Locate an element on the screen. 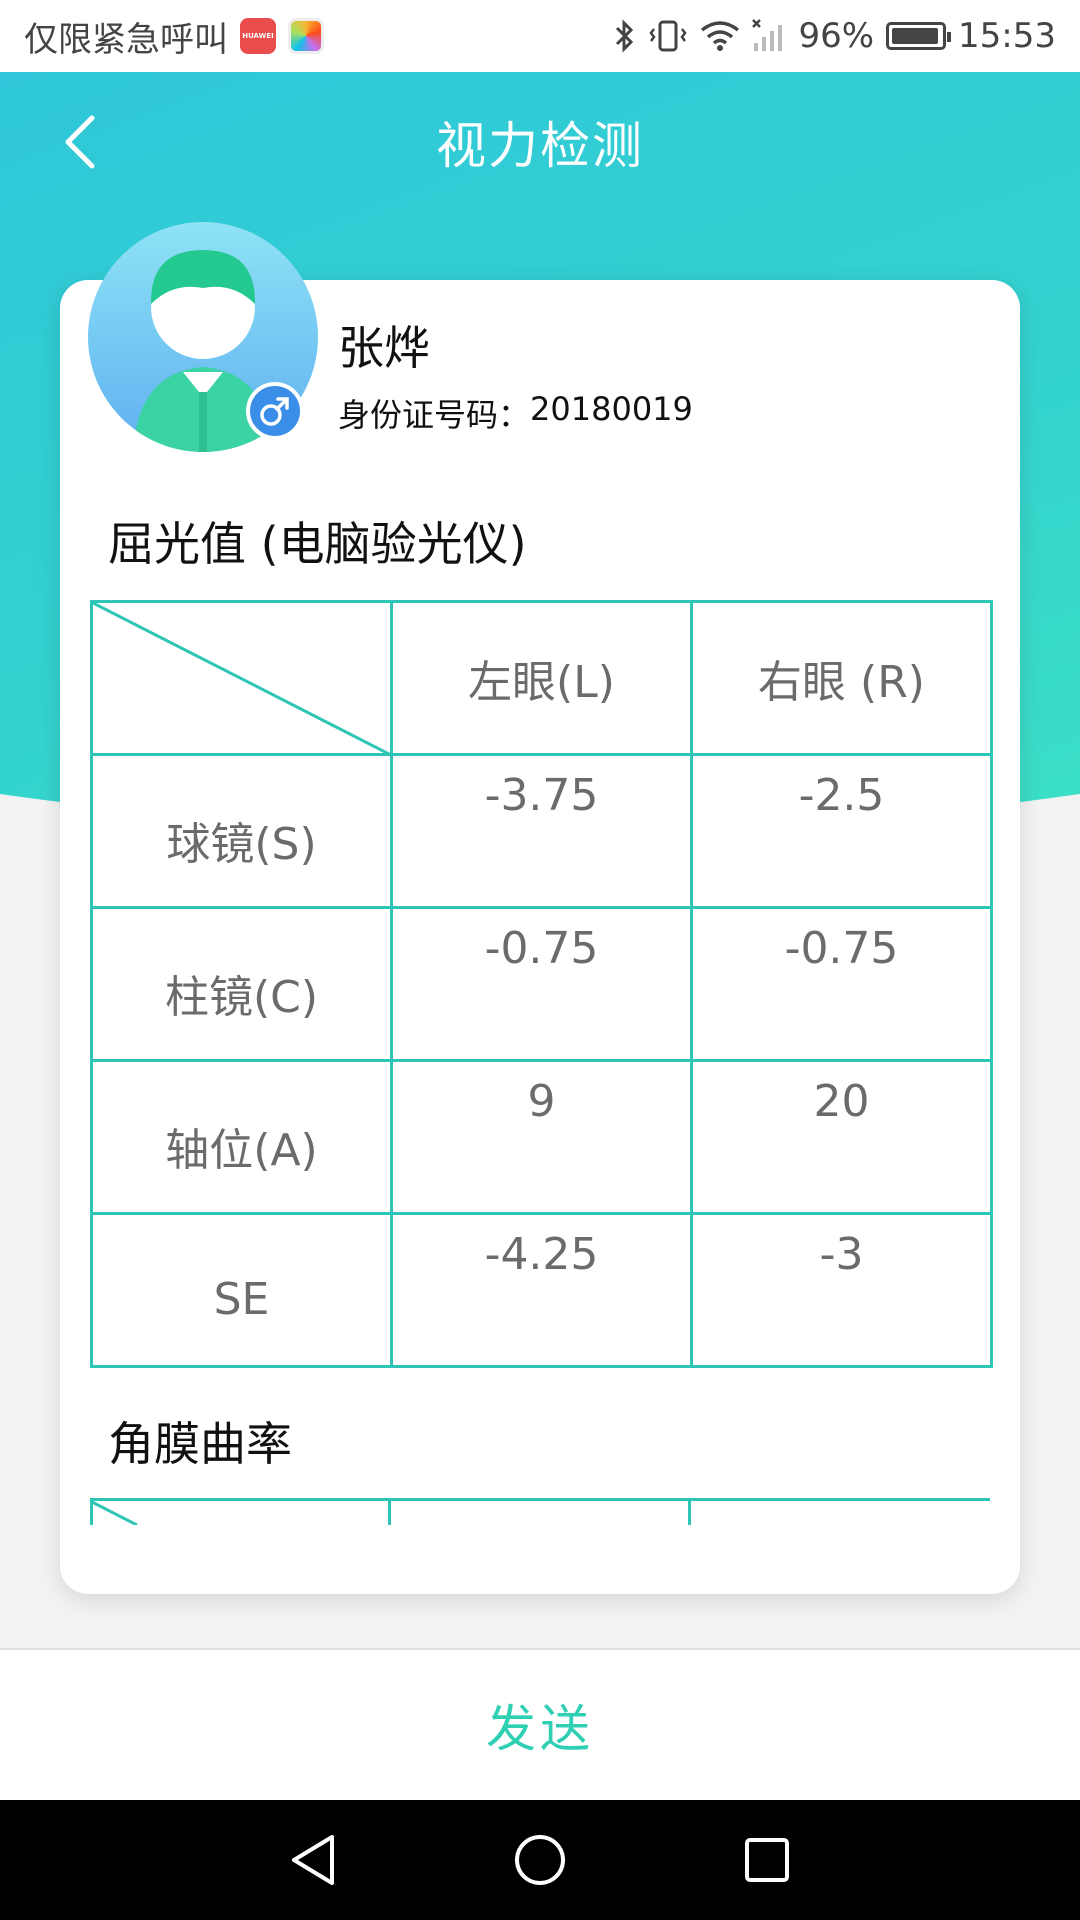 This screenshot has height=1920, width=1080. column-header-left-eye: 左眼(L) is located at coordinates (541, 678).